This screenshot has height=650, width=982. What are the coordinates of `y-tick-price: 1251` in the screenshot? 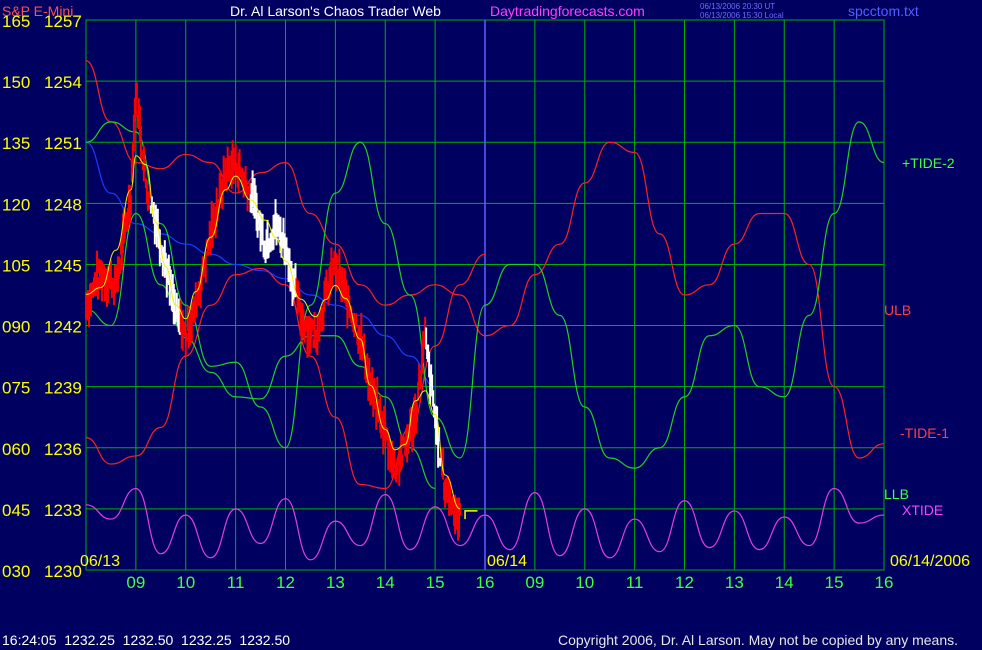 It's located at (63, 143).